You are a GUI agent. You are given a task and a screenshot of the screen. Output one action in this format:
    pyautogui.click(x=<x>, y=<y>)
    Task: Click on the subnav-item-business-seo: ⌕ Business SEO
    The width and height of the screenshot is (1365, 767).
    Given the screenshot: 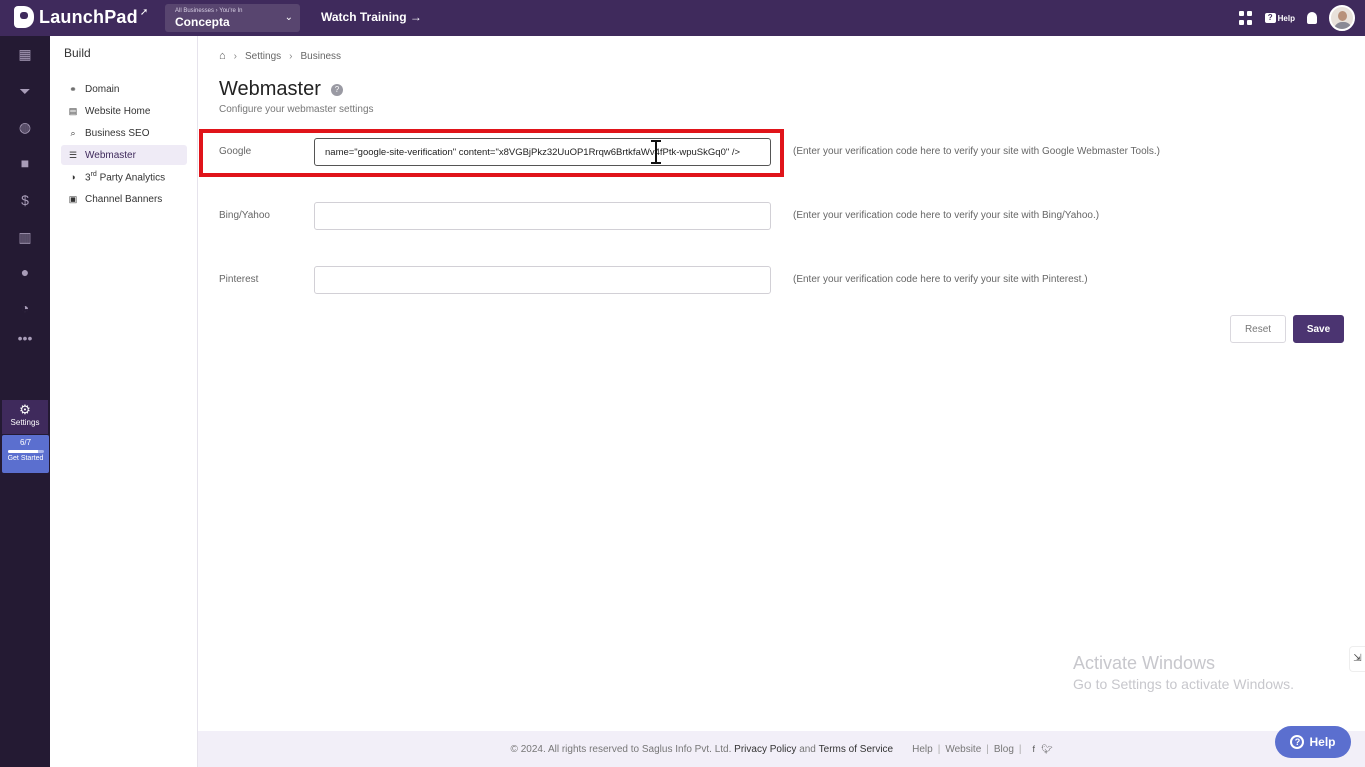 What is the action you would take?
    pyautogui.click(x=124, y=133)
    